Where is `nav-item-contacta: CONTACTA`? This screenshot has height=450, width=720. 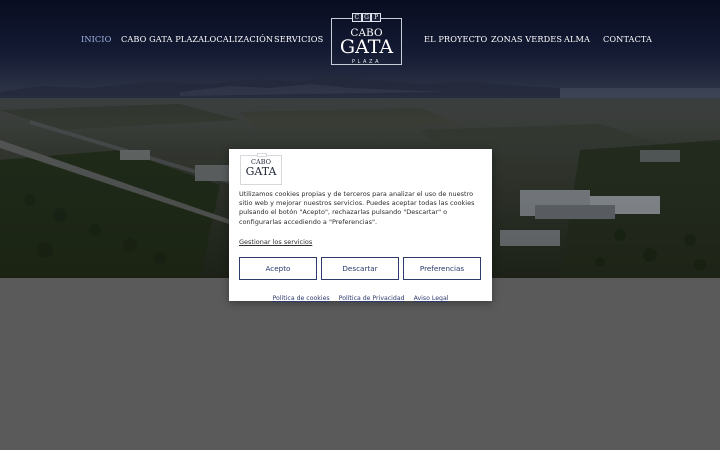 nav-item-contacta: CONTACTA is located at coordinates (627, 39).